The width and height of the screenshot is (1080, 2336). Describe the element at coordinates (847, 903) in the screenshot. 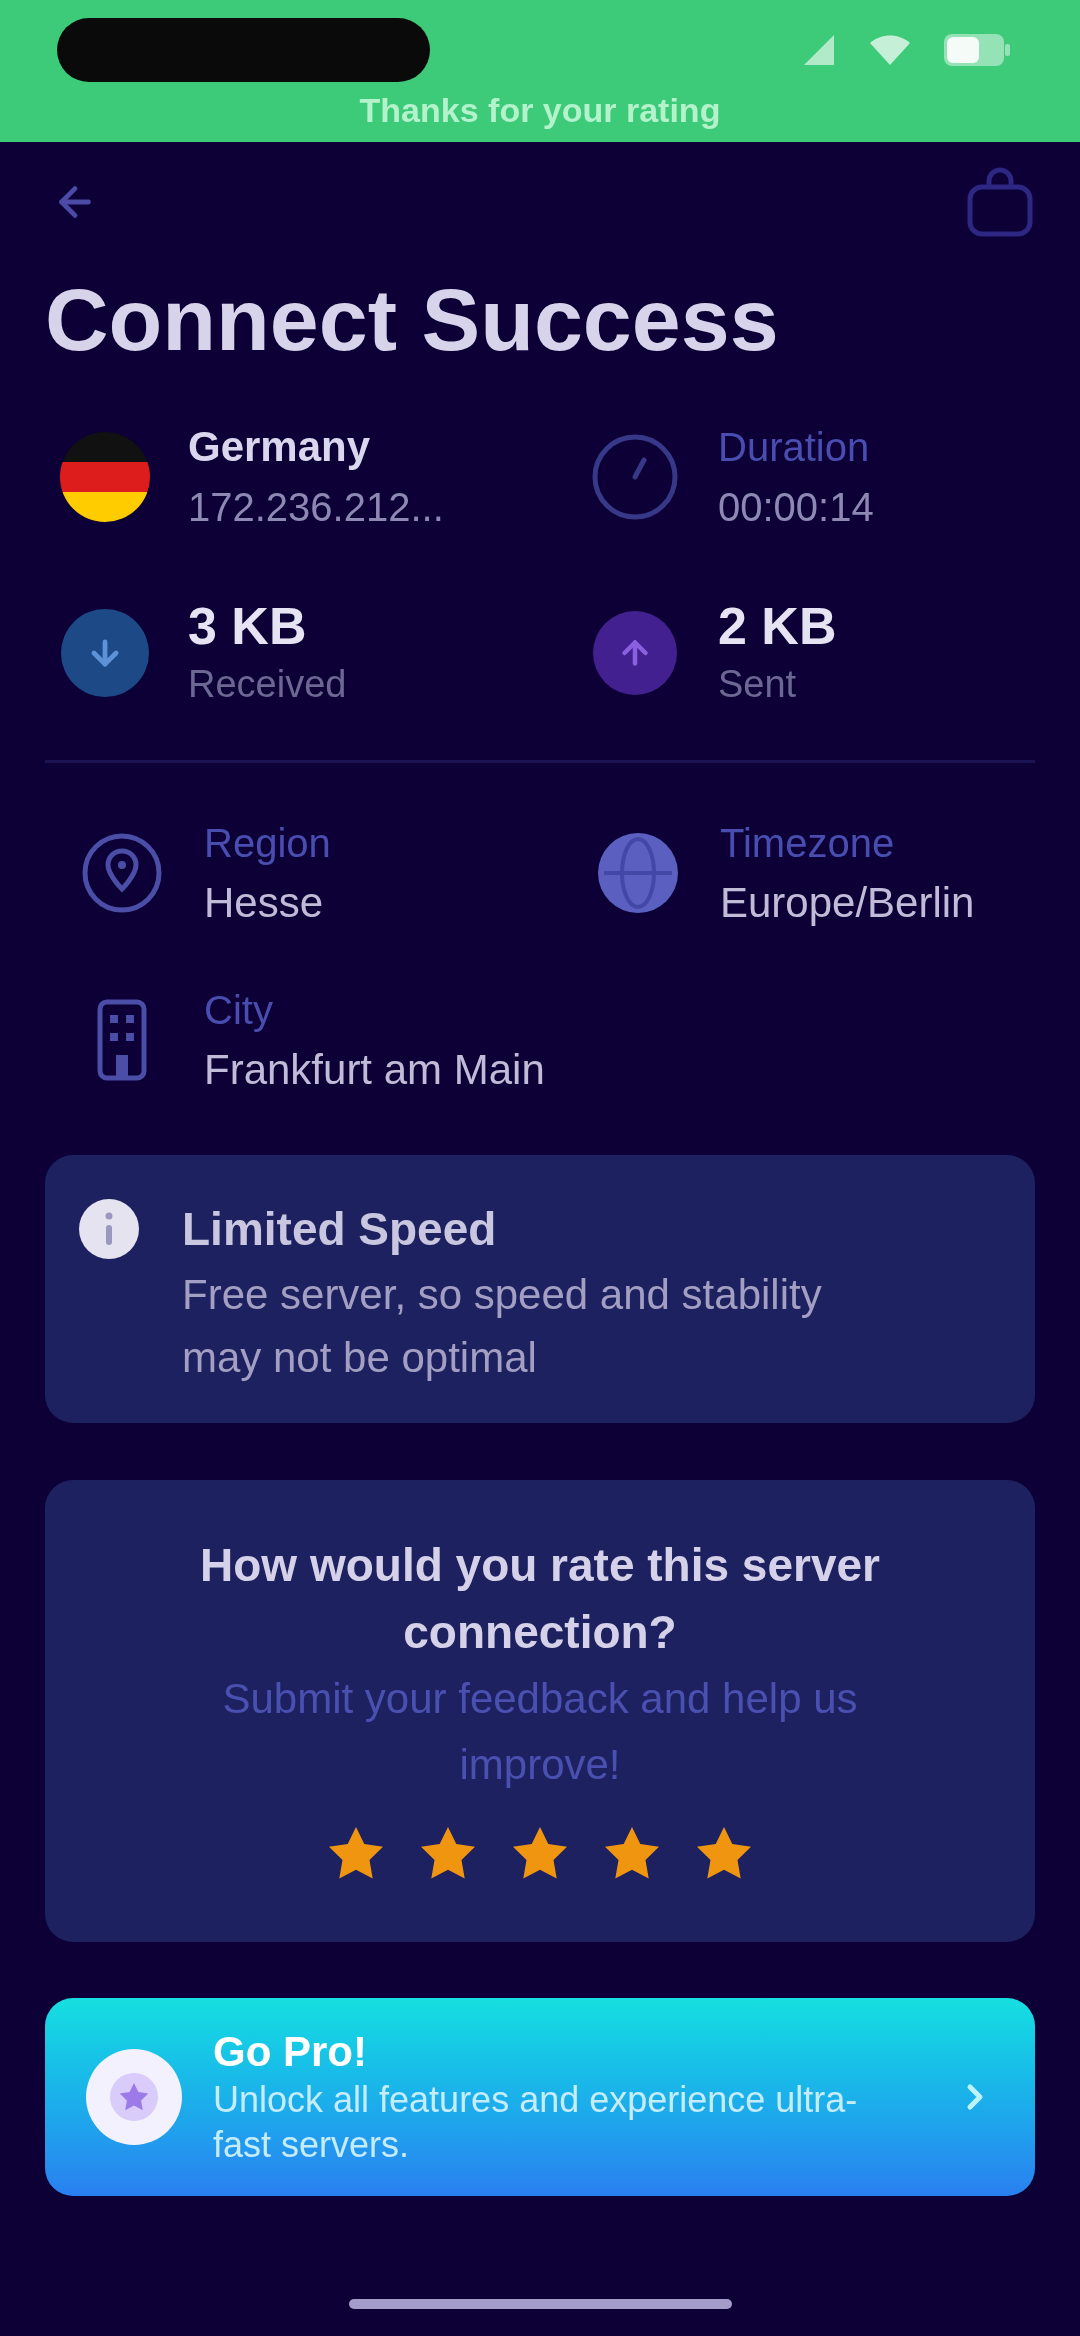

I see `location-value: Europe/Berlin` at that location.